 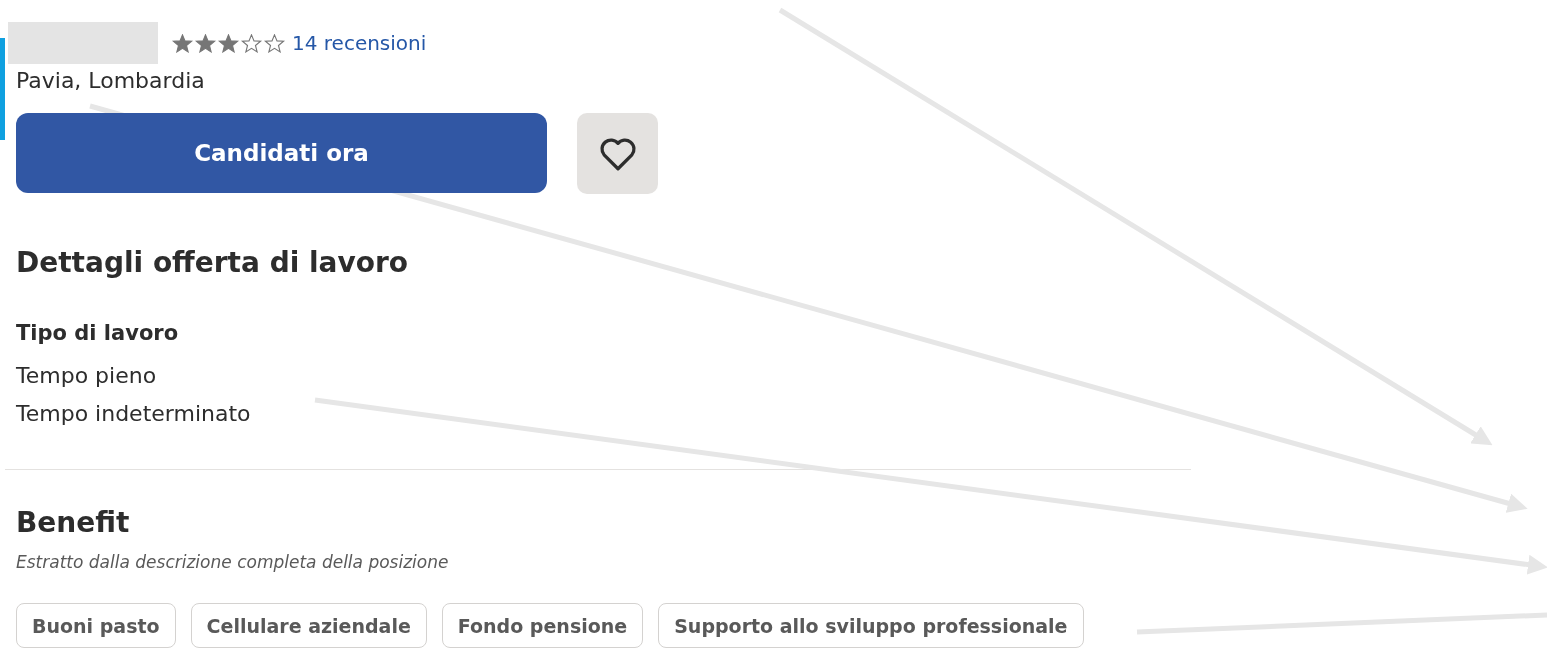 I want to click on field-value: Tempo indeterminato, so click(x=133, y=414).